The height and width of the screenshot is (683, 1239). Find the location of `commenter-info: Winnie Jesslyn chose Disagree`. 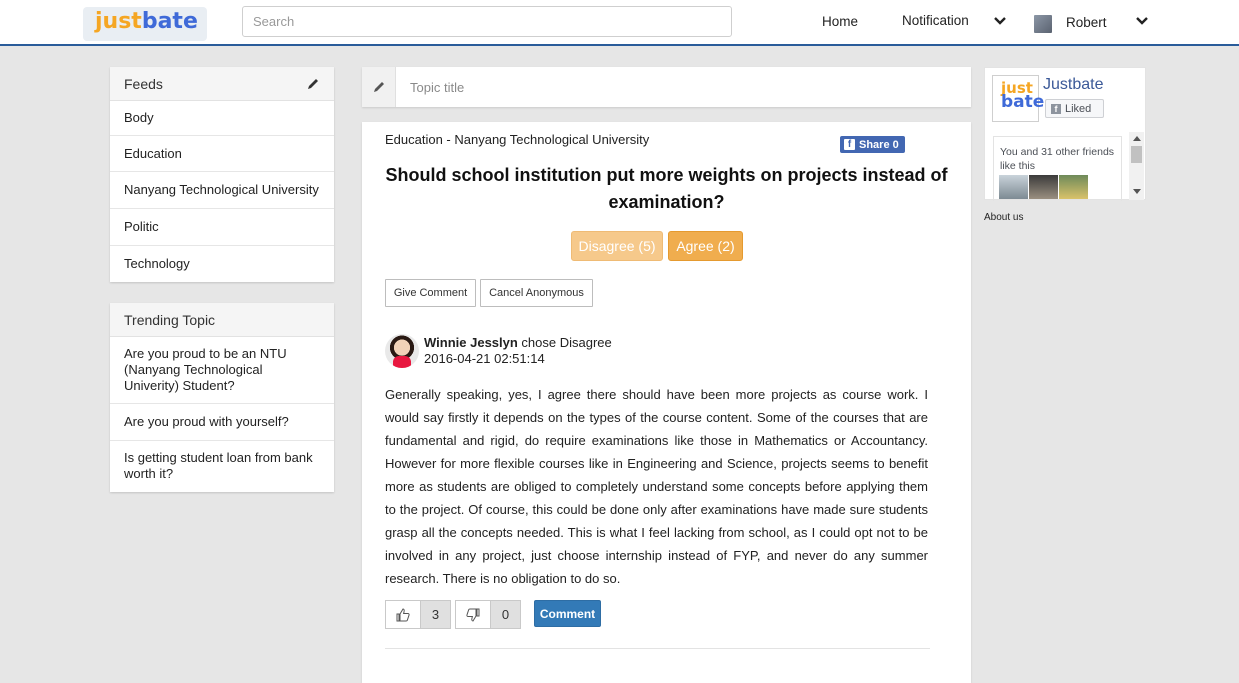

commenter-info: Winnie Jesslyn chose Disagree is located at coordinates (518, 342).